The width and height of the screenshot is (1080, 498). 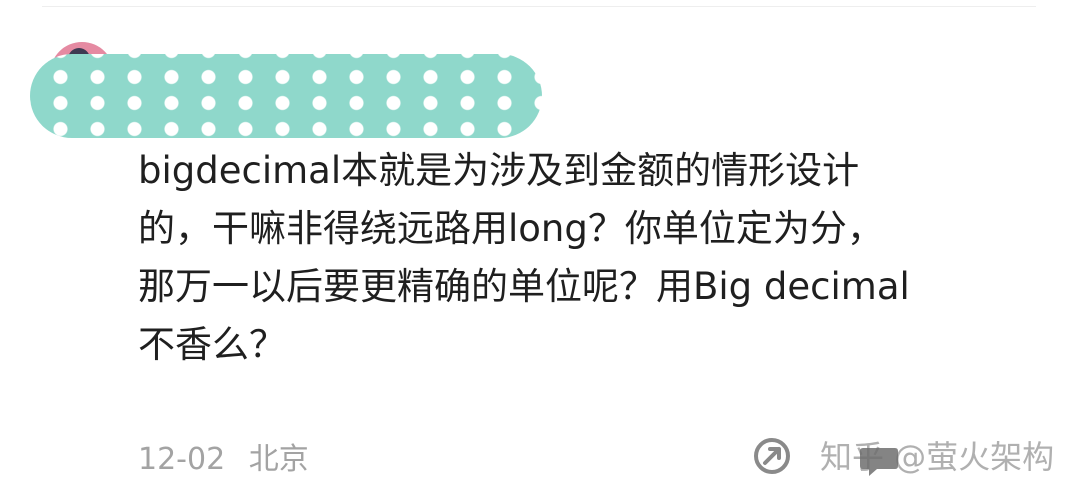 I want to click on comment-line: 不香么？, so click(x=212, y=344).